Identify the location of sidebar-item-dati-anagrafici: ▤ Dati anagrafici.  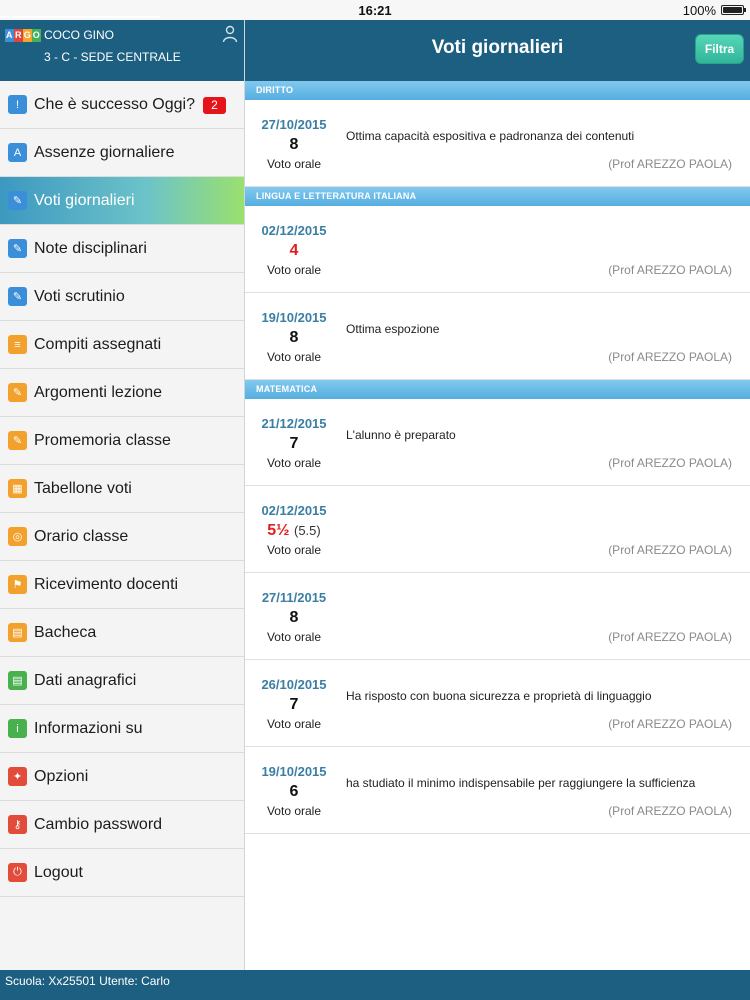
(122, 681).